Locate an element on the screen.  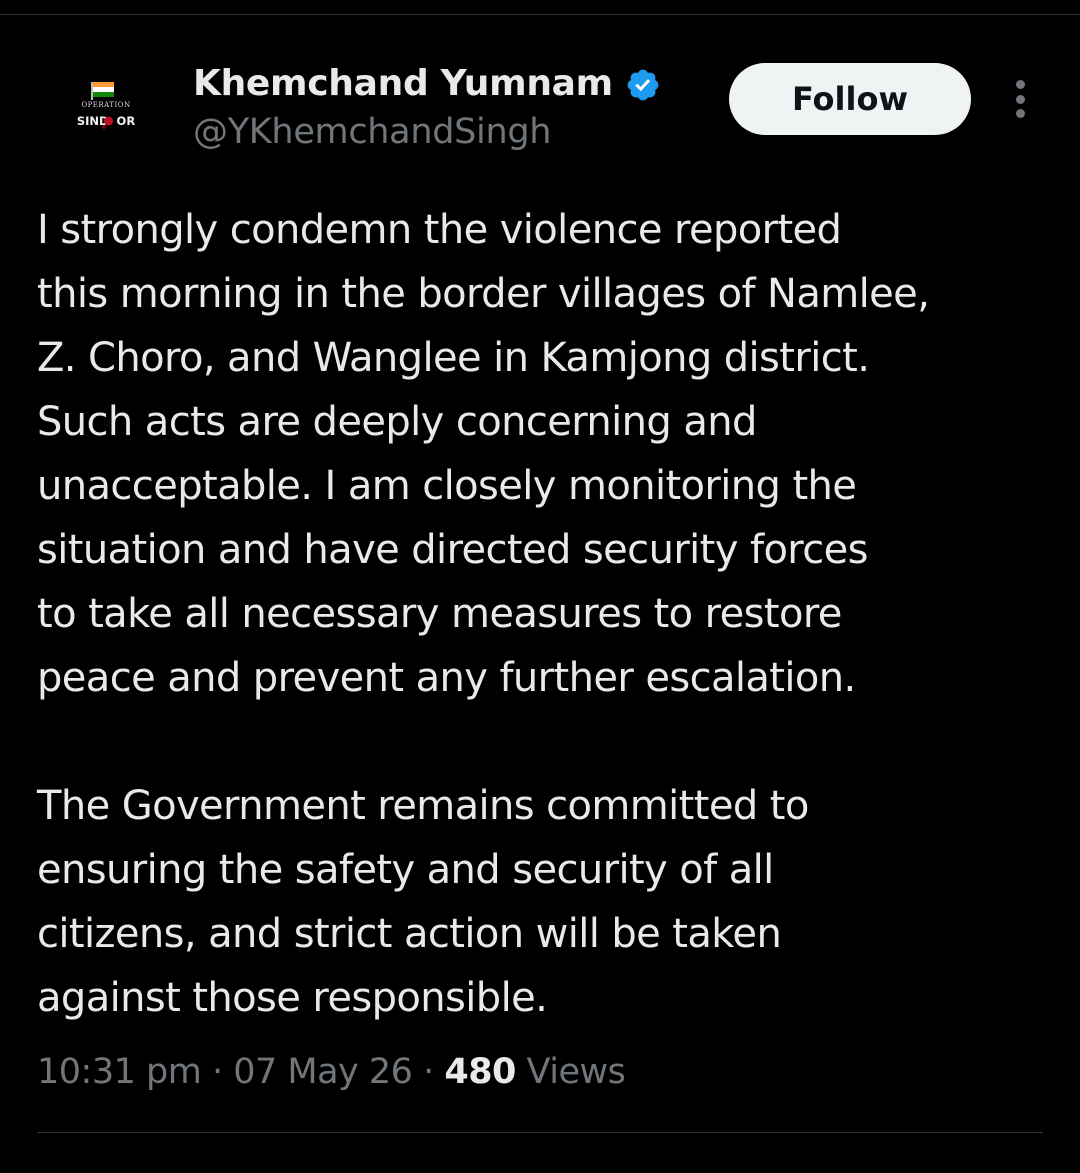
author-name-row: Khemchand Yumnam is located at coordinates (427, 84).